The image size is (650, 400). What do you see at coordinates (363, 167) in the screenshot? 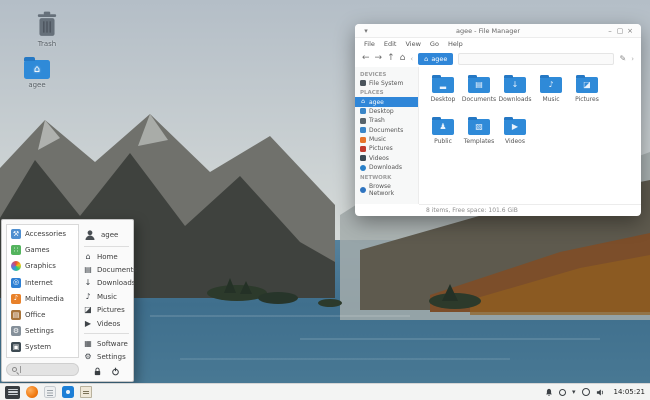
I see `downloads-icon` at bounding box center [363, 167].